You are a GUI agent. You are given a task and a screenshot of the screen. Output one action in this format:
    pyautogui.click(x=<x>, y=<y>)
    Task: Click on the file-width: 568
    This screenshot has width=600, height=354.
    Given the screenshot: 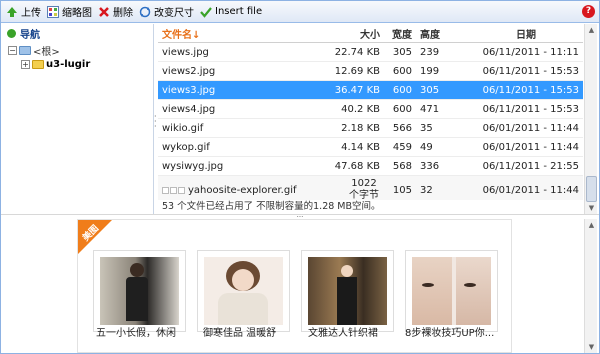 What is the action you would take?
    pyautogui.click(x=402, y=166)
    